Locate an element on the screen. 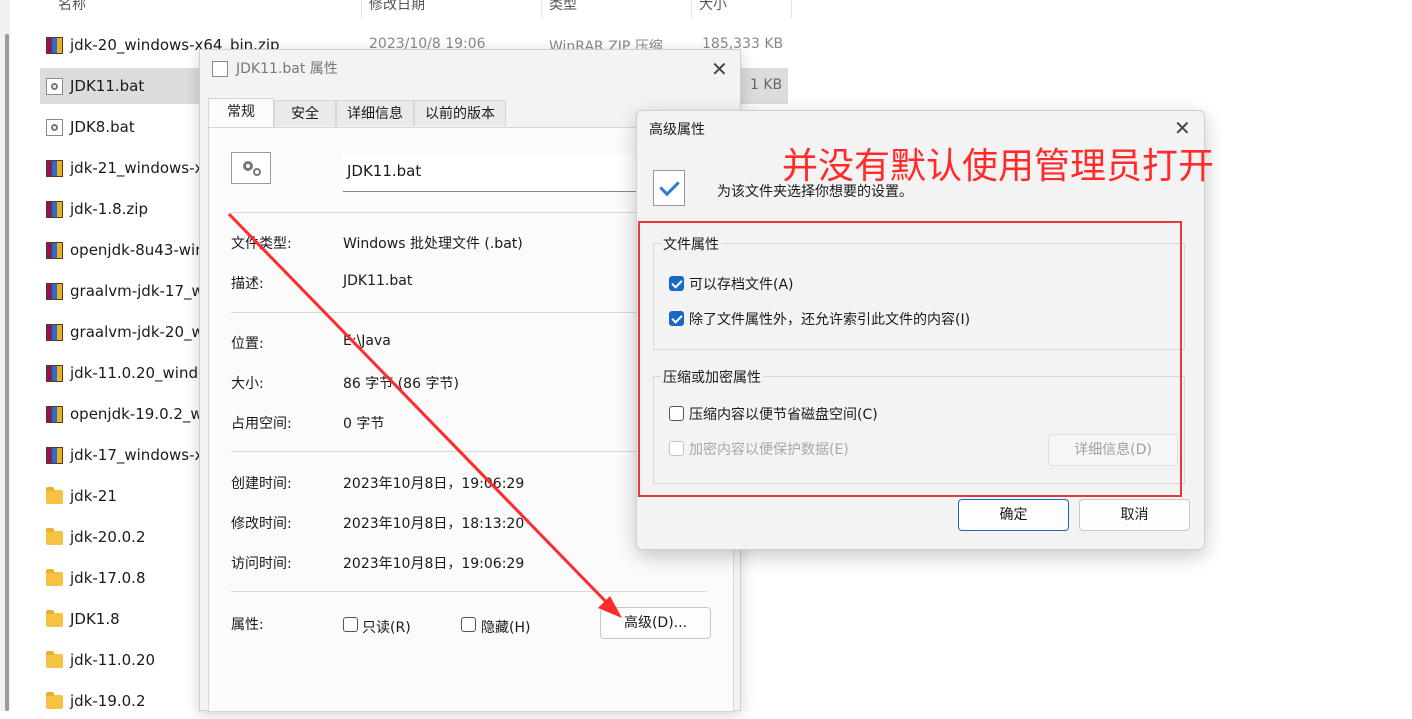 The image size is (1412, 719). file-row: jdk-17_windows-x is located at coordinates (122, 455).